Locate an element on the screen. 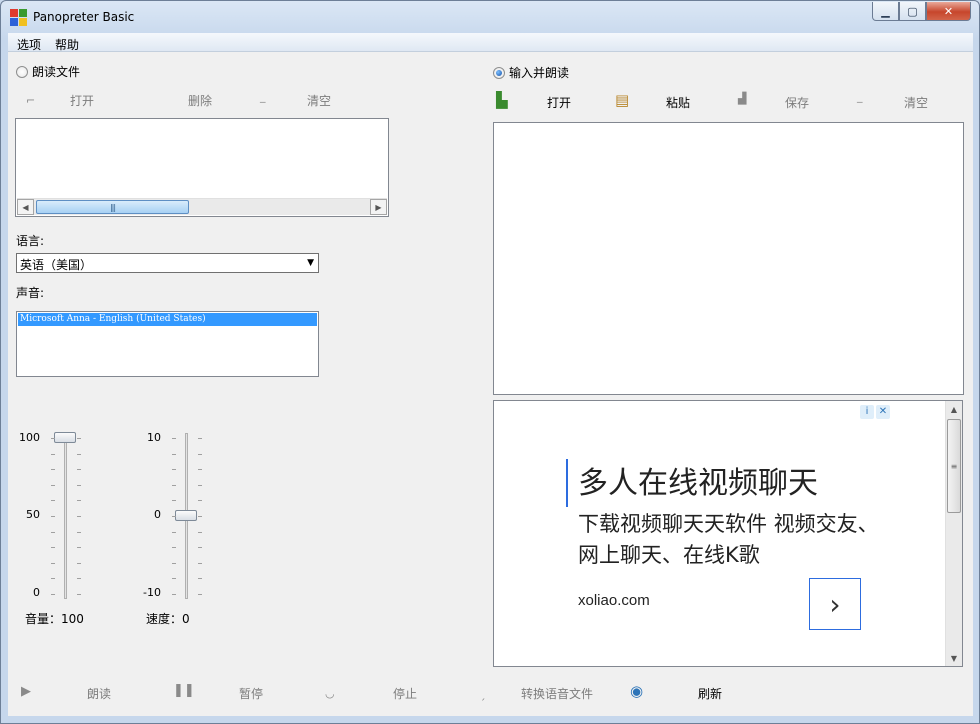 The image size is (980, 724). pause-icon: ❚❚ is located at coordinates (184, 690).